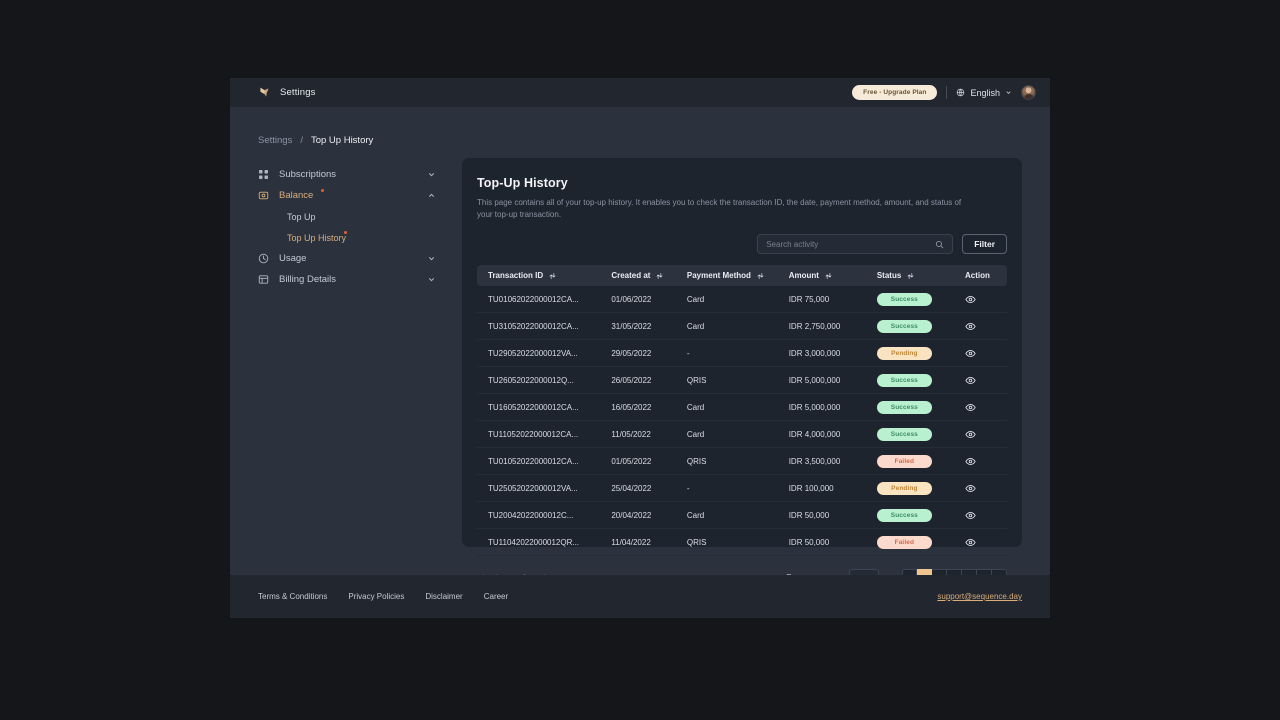 This screenshot has height=720, width=1280. Describe the element at coordinates (1028, 92) in the screenshot. I see `avatar` at that location.